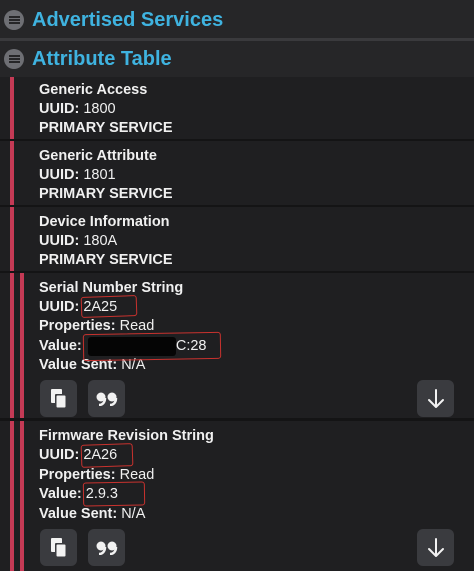 This screenshot has height=571, width=474. I want to click on service-uuid: UUID: 1800, so click(77, 109).